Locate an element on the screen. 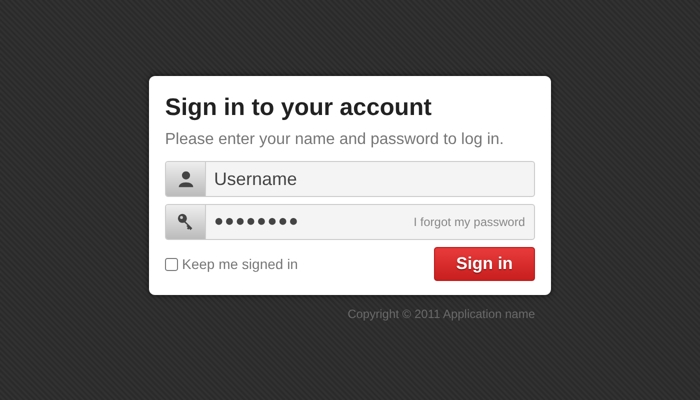  key-icon is located at coordinates (185, 222).